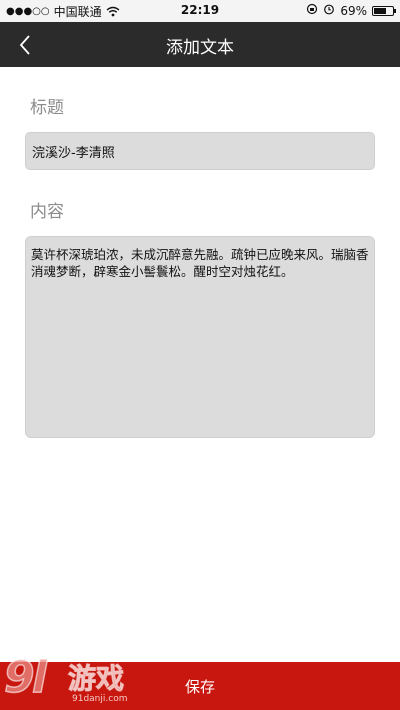 The image size is (400, 710). Describe the element at coordinates (200, 48) in the screenshot. I see `page-title: 添加文本` at that location.